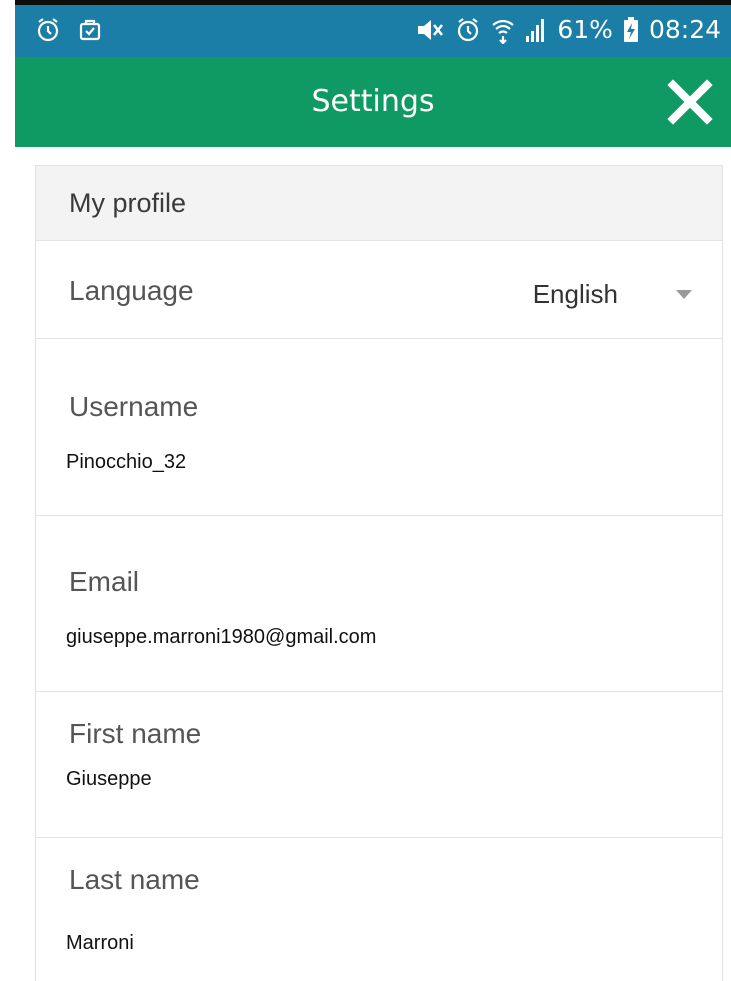  What do you see at coordinates (90, 30) in the screenshot?
I see `clipboard-check-icon` at bounding box center [90, 30].